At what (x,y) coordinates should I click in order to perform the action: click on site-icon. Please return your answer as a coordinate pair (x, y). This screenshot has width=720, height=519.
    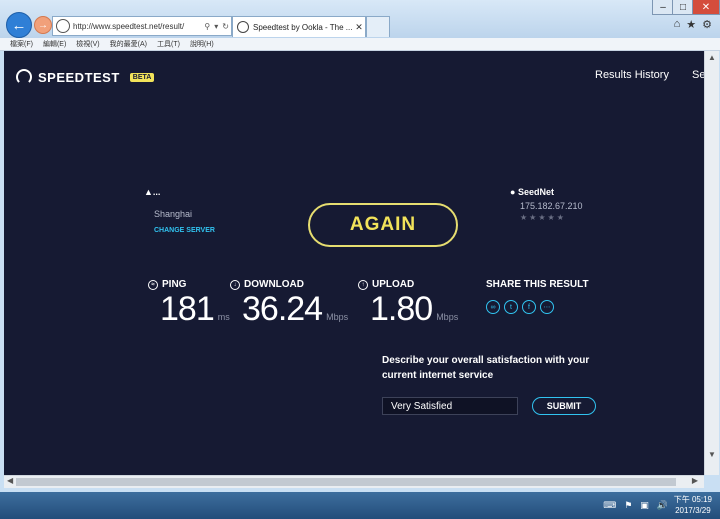
    Looking at the image, I should click on (63, 26).